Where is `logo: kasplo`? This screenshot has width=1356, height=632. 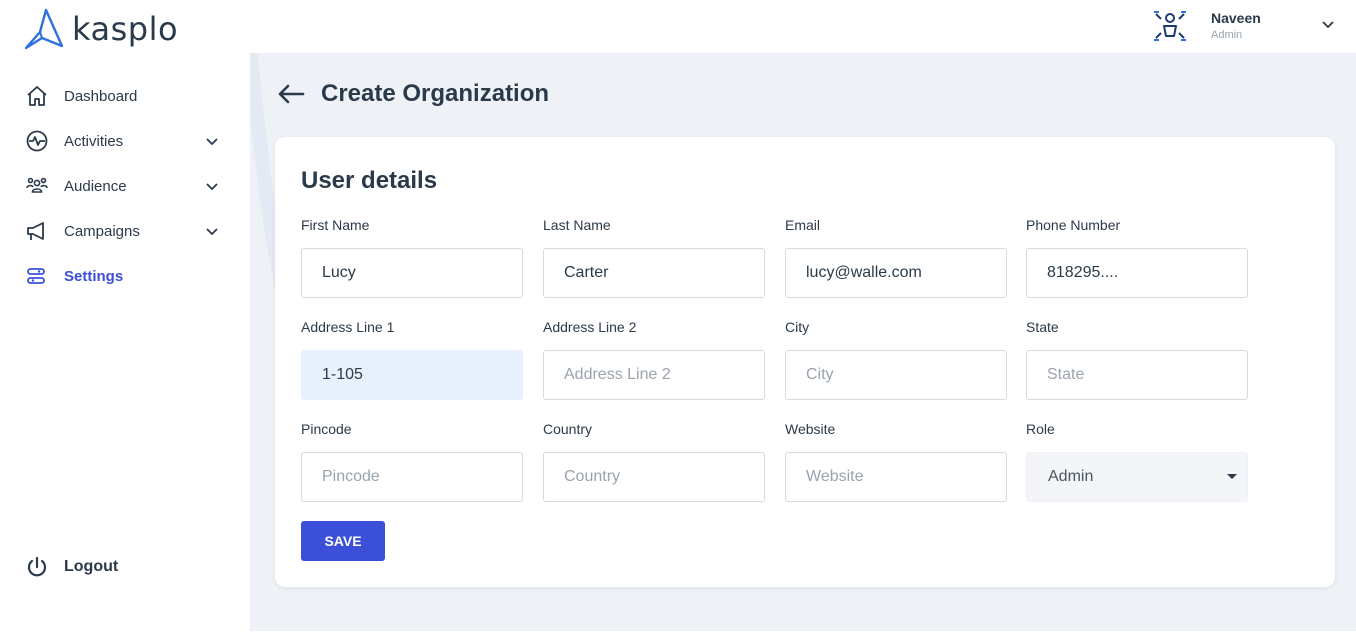
logo: kasplo is located at coordinates (100, 29).